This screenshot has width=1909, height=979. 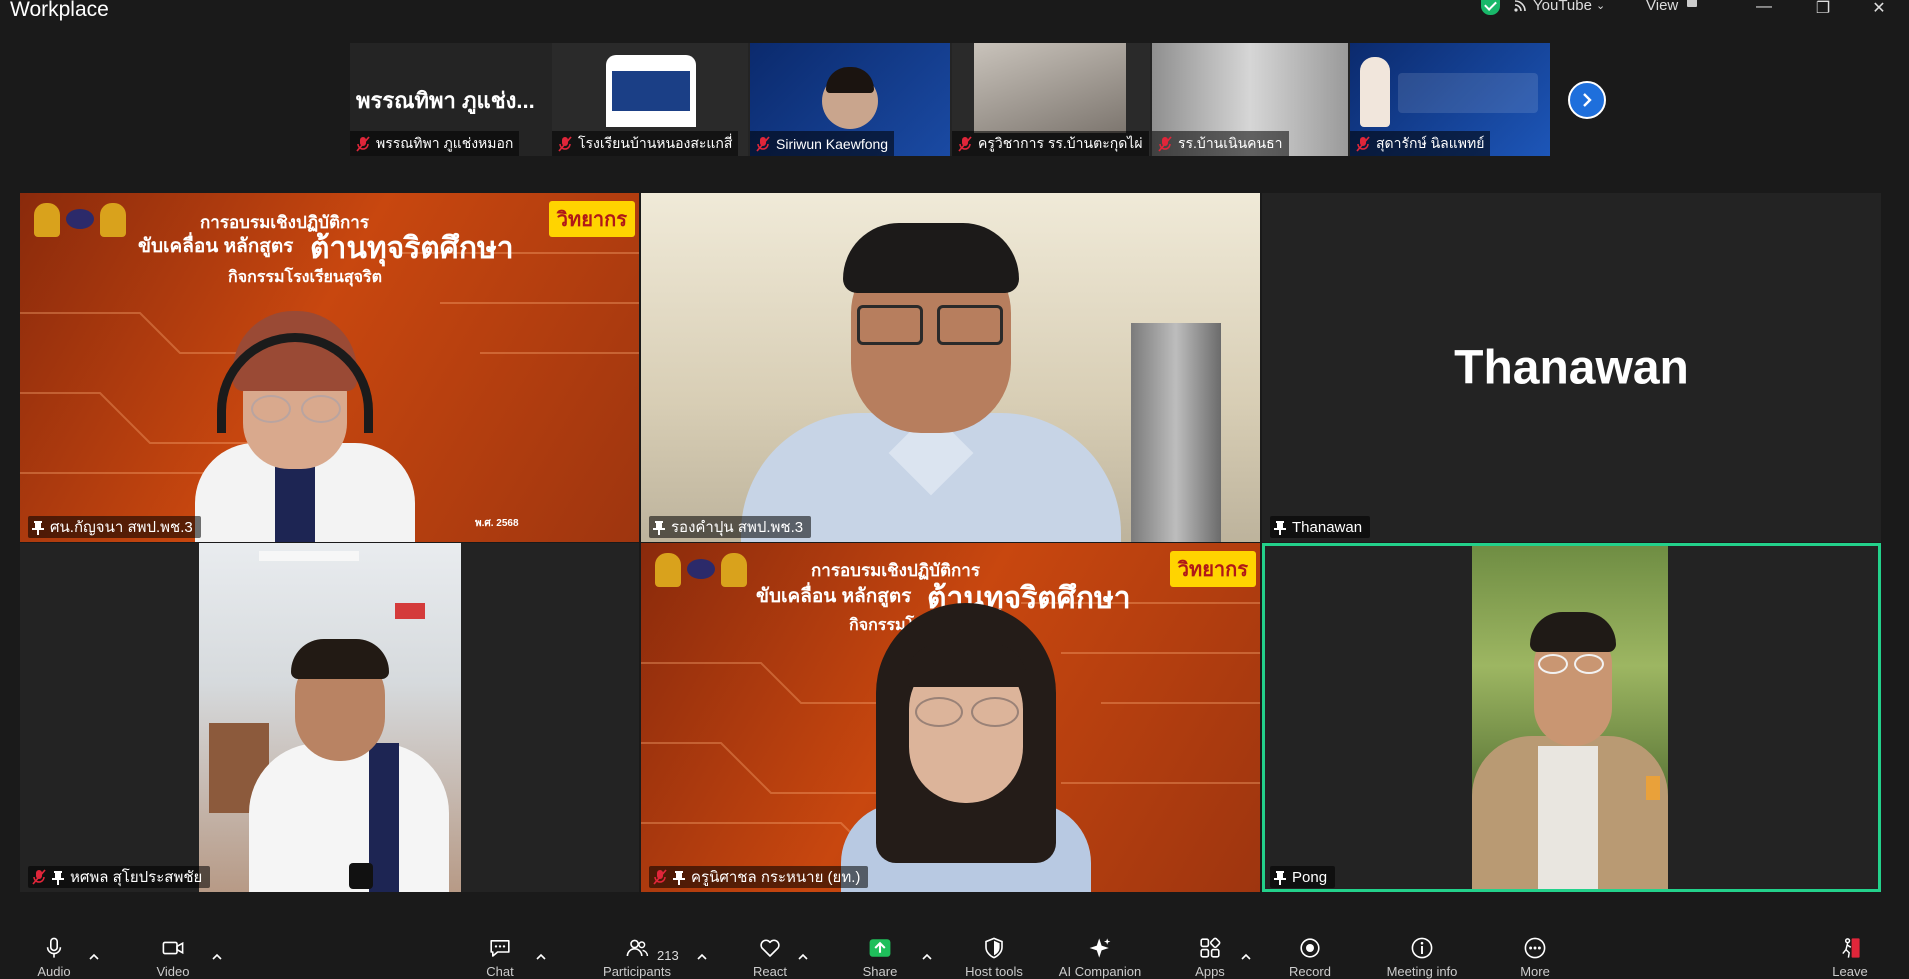 What do you see at coordinates (1100, 950) in the screenshot?
I see `ai-companion-button: AI Companion` at bounding box center [1100, 950].